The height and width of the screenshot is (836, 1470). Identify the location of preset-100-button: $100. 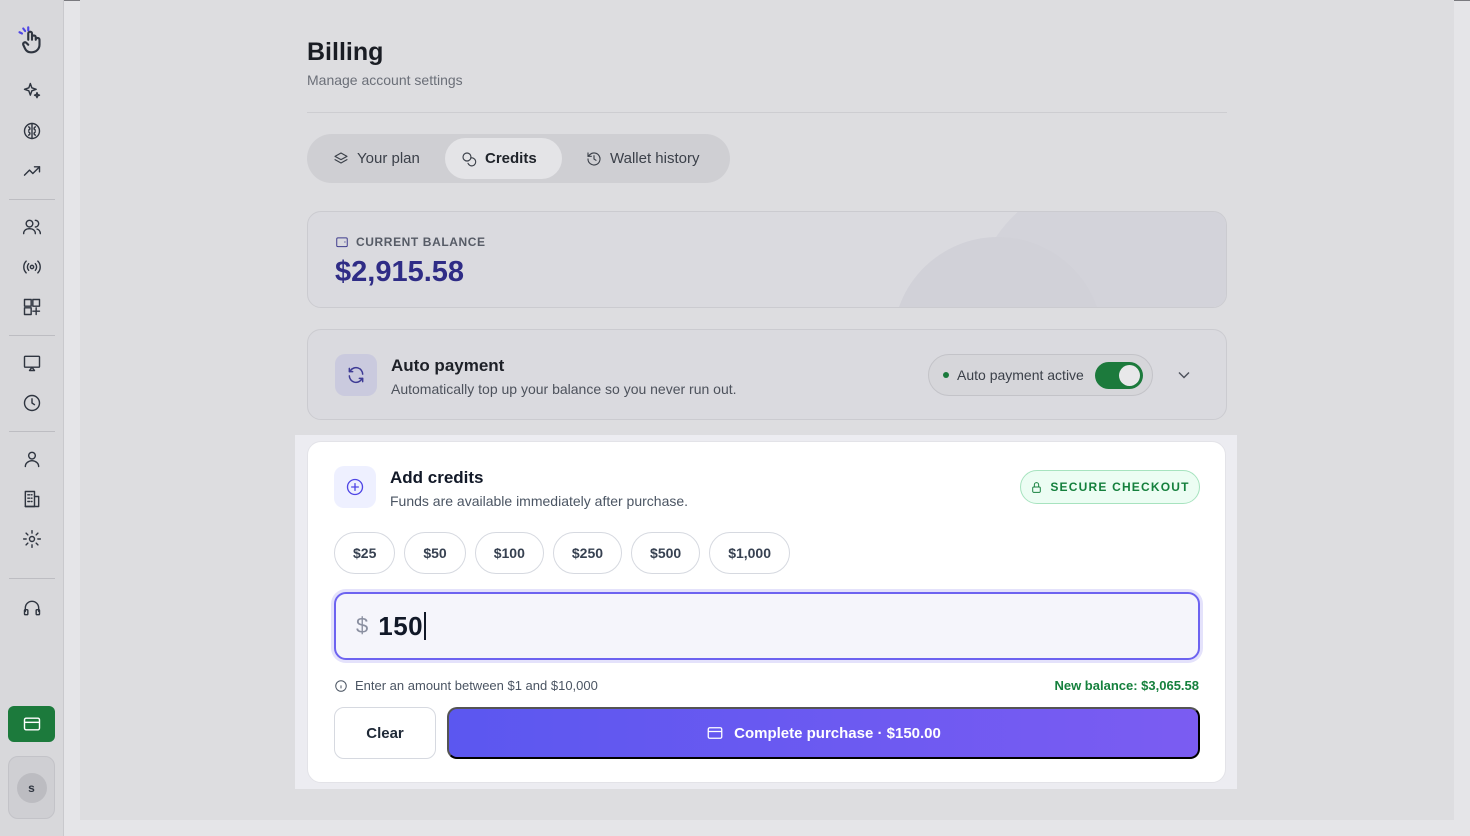
(509, 553).